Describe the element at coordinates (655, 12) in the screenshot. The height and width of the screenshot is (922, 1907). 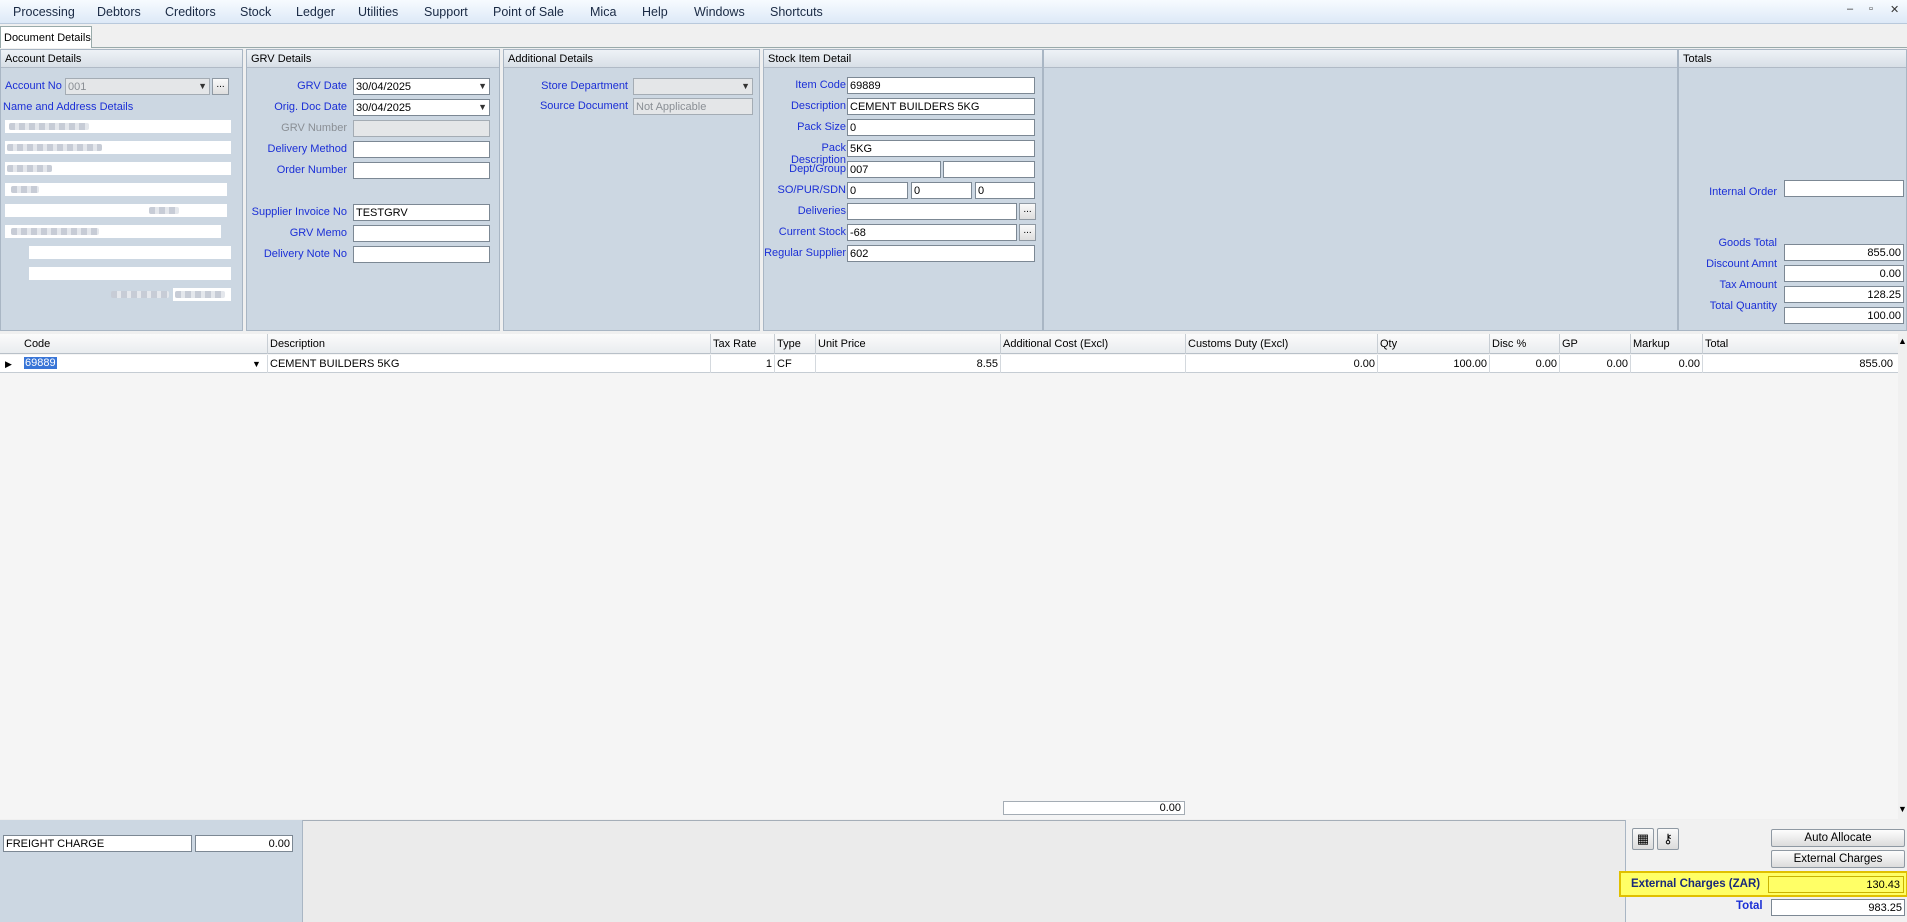
I see `menu-help: Help` at that location.